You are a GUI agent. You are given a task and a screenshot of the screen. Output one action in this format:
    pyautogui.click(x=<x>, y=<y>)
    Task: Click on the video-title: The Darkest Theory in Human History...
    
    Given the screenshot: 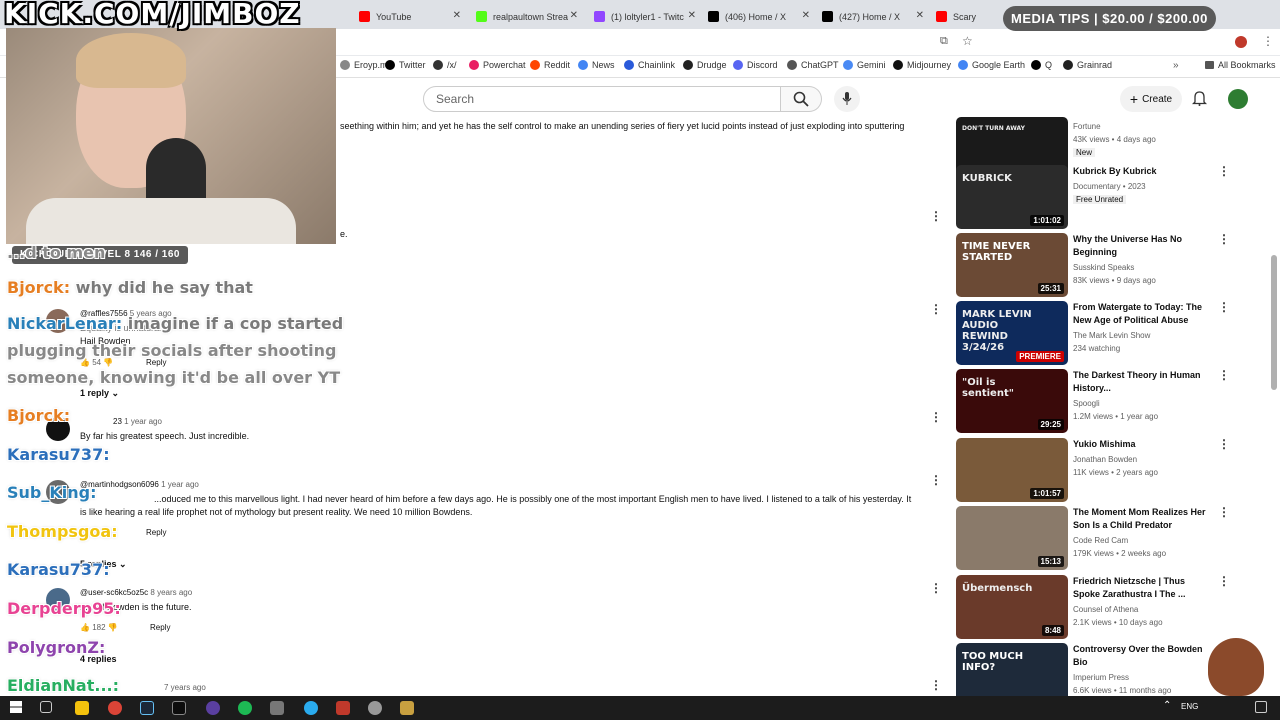 What is the action you would take?
    pyautogui.click(x=1142, y=382)
    